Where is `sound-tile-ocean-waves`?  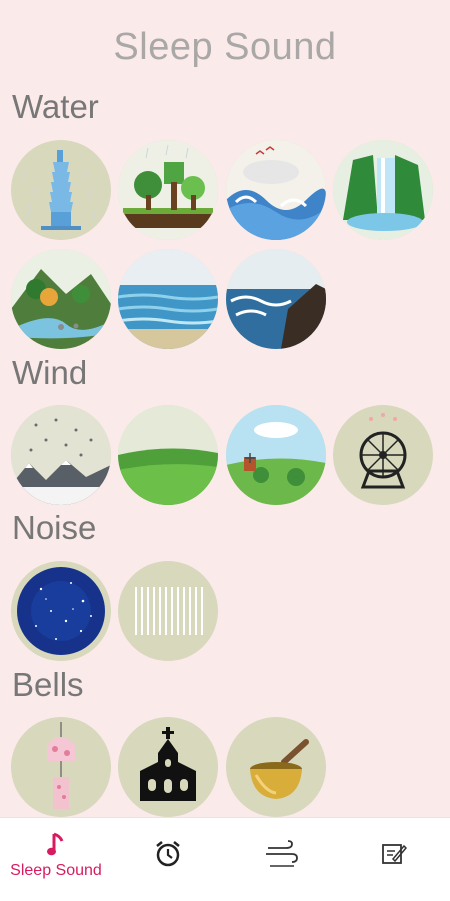 sound-tile-ocean-waves is located at coordinates (276, 190).